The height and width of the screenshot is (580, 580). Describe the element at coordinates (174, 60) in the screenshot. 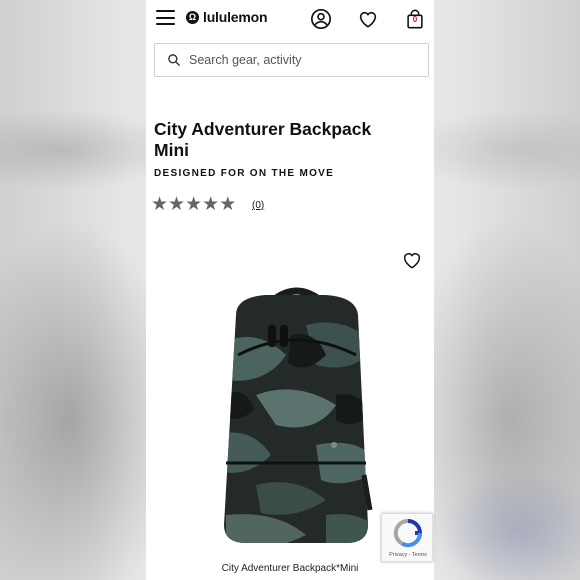

I see `search-icon` at that location.